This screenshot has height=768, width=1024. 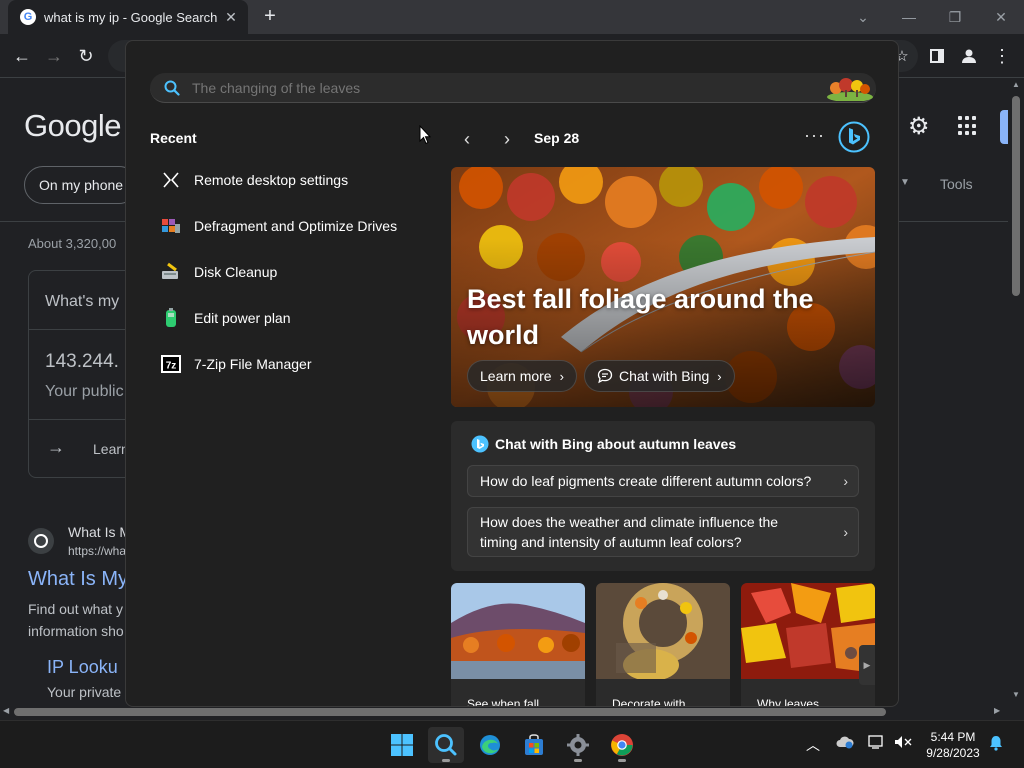 I want to click on tools-button: Tools, so click(x=956, y=184).